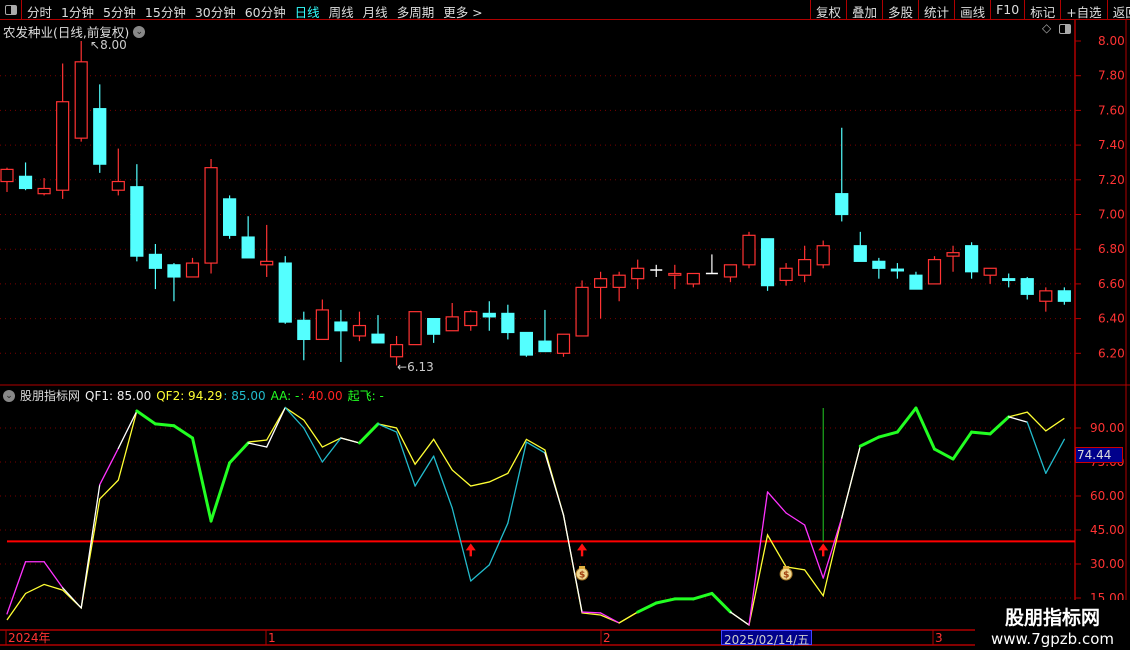  Describe the element at coordinates (582, 547) in the screenshot. I see `arrow-head` at that location.